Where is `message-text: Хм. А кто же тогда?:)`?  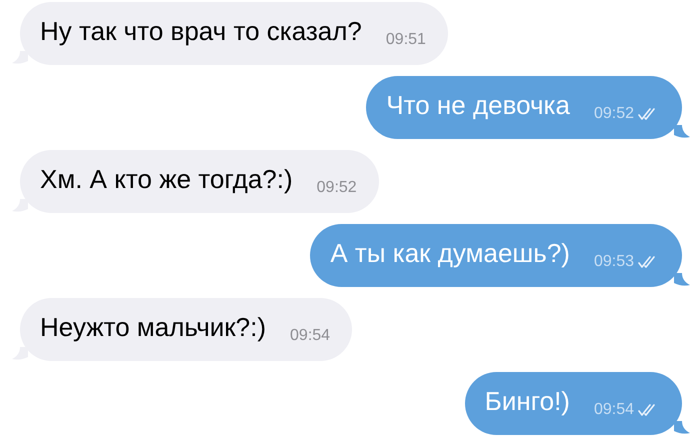 message-text: Хм. А кто же тогда?:) is located at coordinates (166, 179).